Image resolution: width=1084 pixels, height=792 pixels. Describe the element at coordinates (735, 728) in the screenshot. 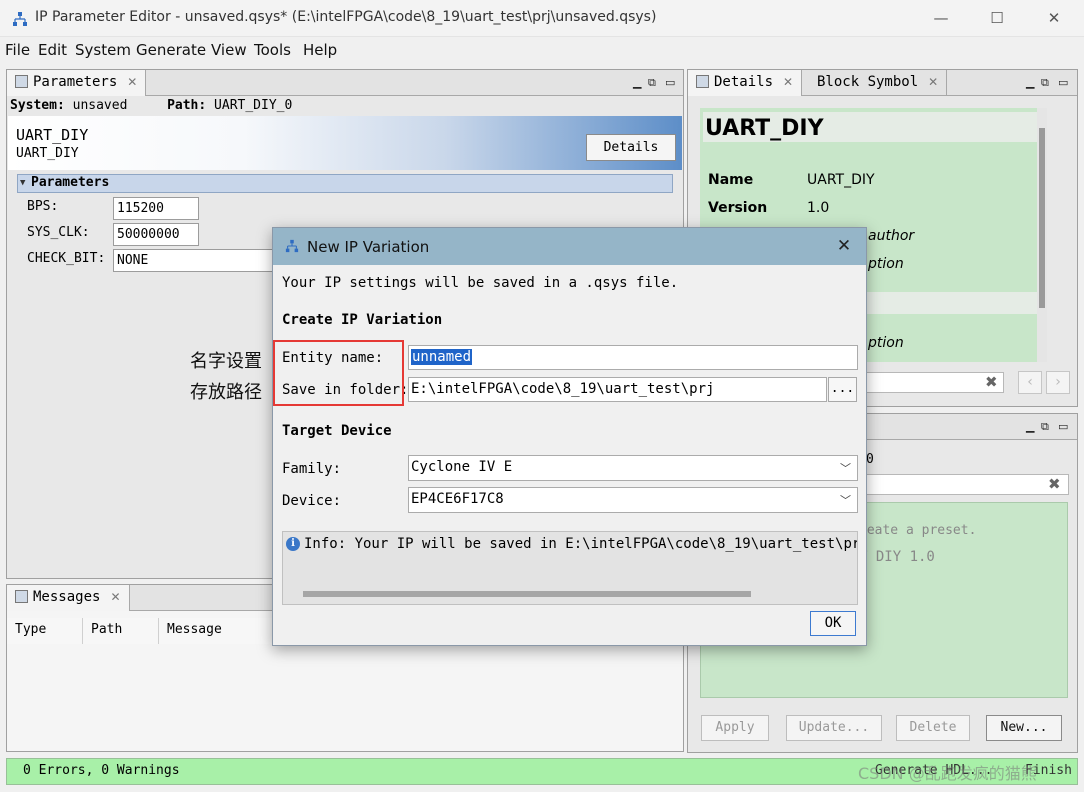

I see `apply-button: Apply` at that location.